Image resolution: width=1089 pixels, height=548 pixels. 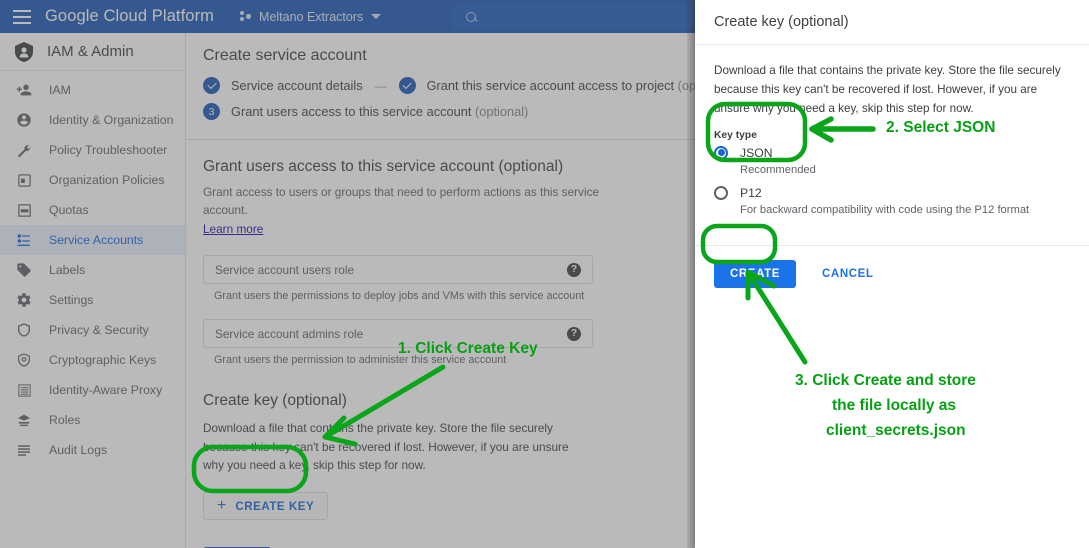 I want to click on sidebar-item-cryptographic-keys: Cryptographic Keys, so click(x=92, y=360).